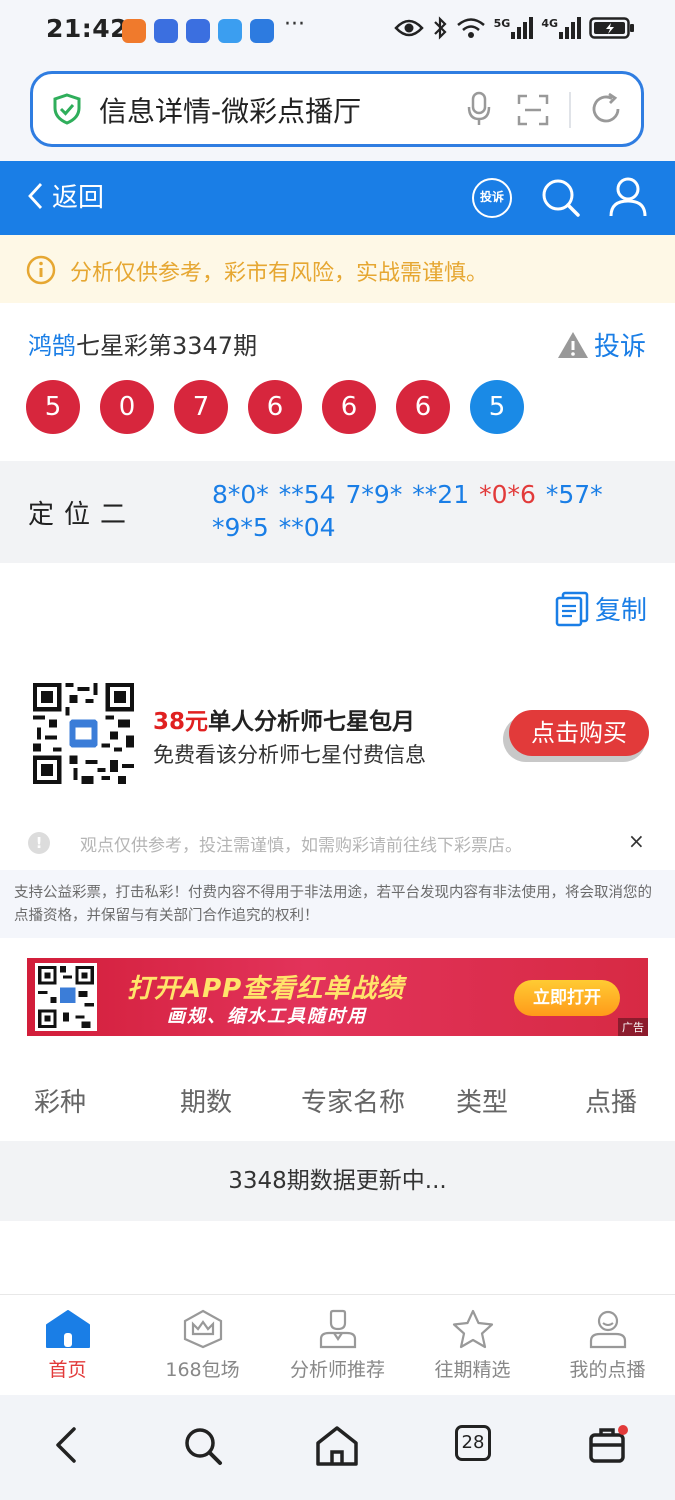 This screenshot has width=675, height=1500. I want to click on star-icon, so click(472, 1329).